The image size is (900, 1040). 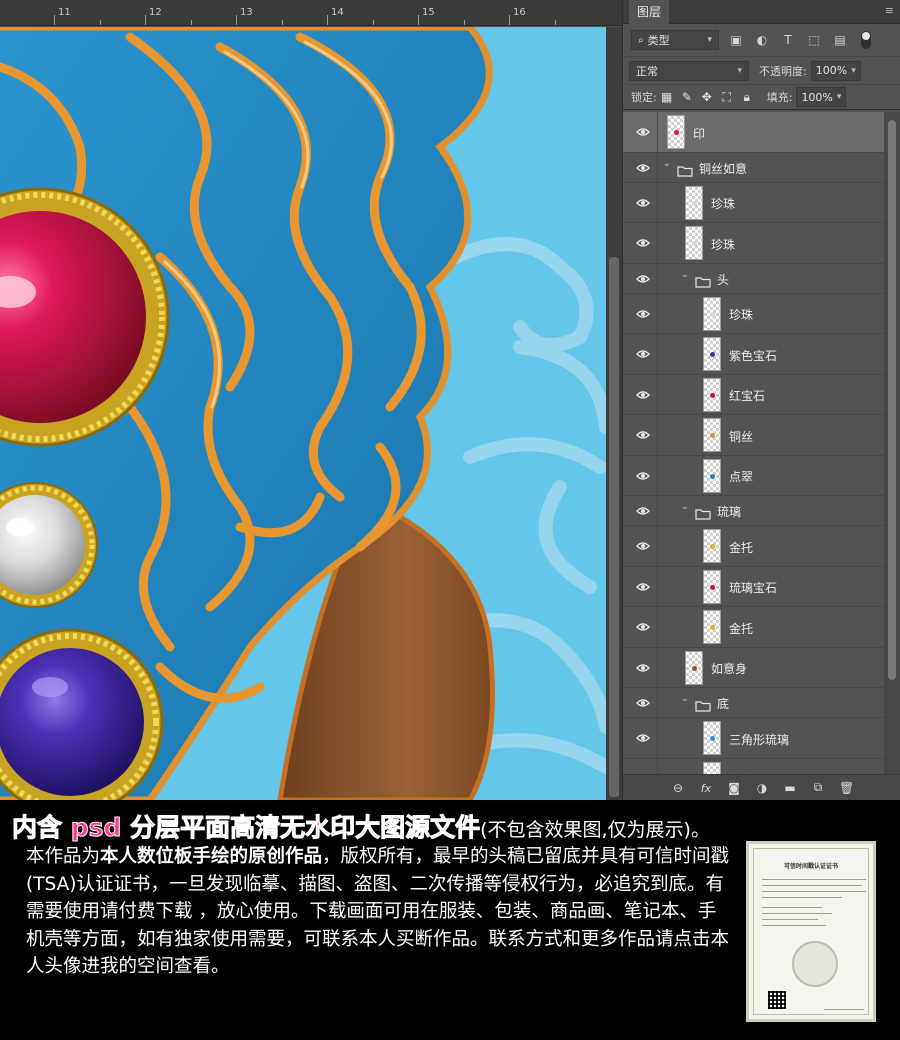 What do you see at coordinates (761, 12) in the screenshot?
I see `panel-tab-bar: 图层 ≡` at bounding box center [761, 12].